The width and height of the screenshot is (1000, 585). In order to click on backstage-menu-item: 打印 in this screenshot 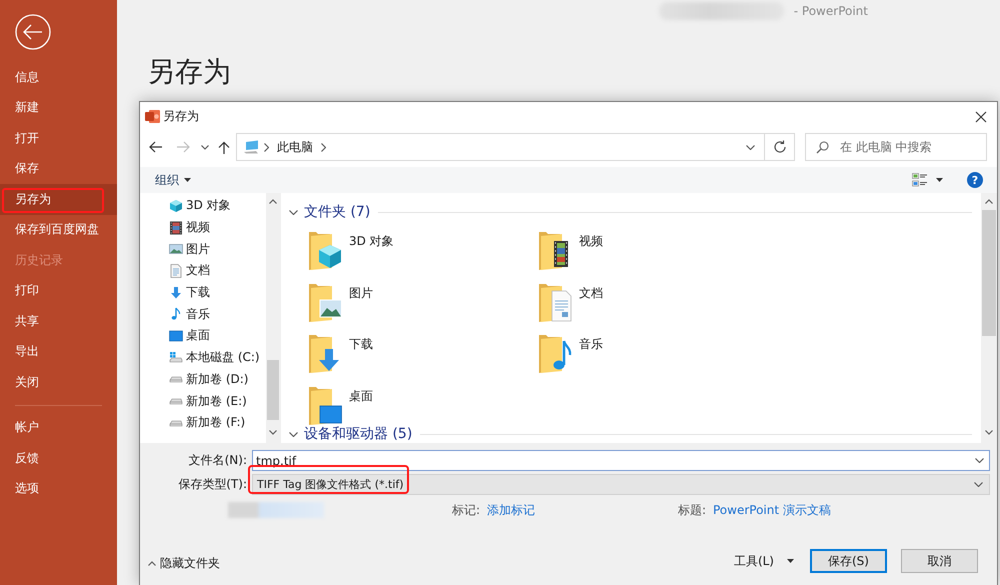, I will do `click(58, 291)`.